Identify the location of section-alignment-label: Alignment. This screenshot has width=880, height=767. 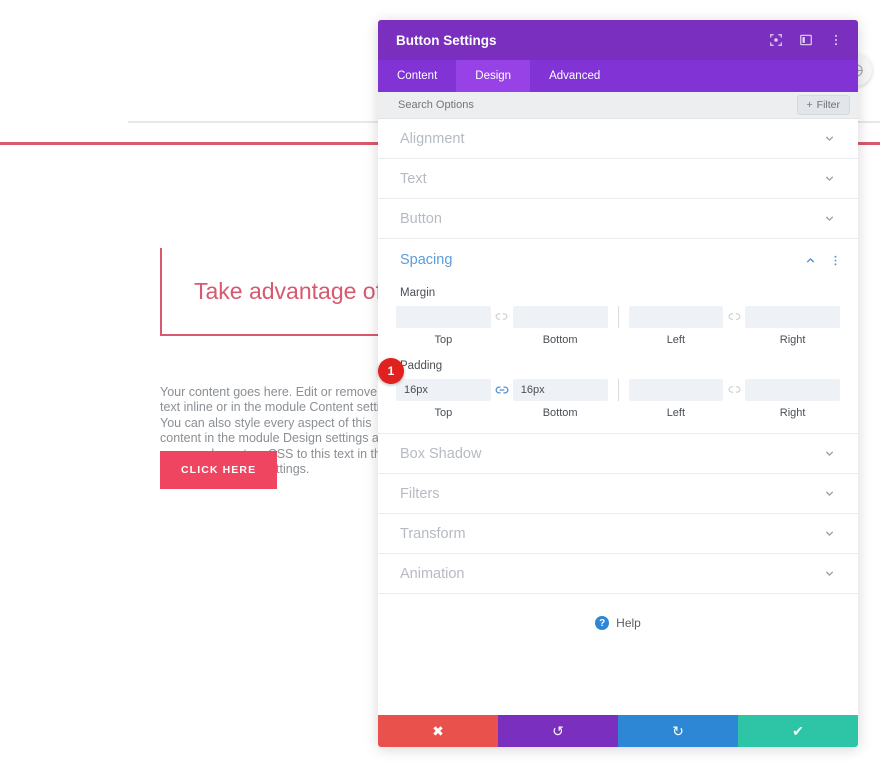
(432, 138).